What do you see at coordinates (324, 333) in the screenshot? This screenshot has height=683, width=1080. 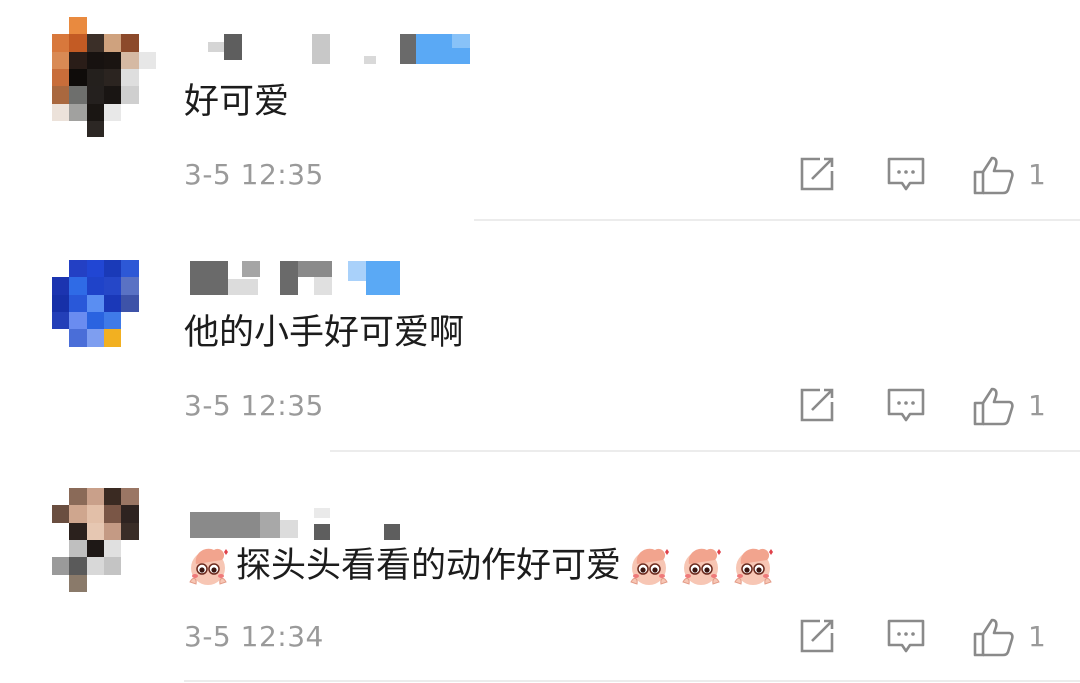 I see `comment-text: 他的小手好可爱啊` at bounding box center [324, 333].